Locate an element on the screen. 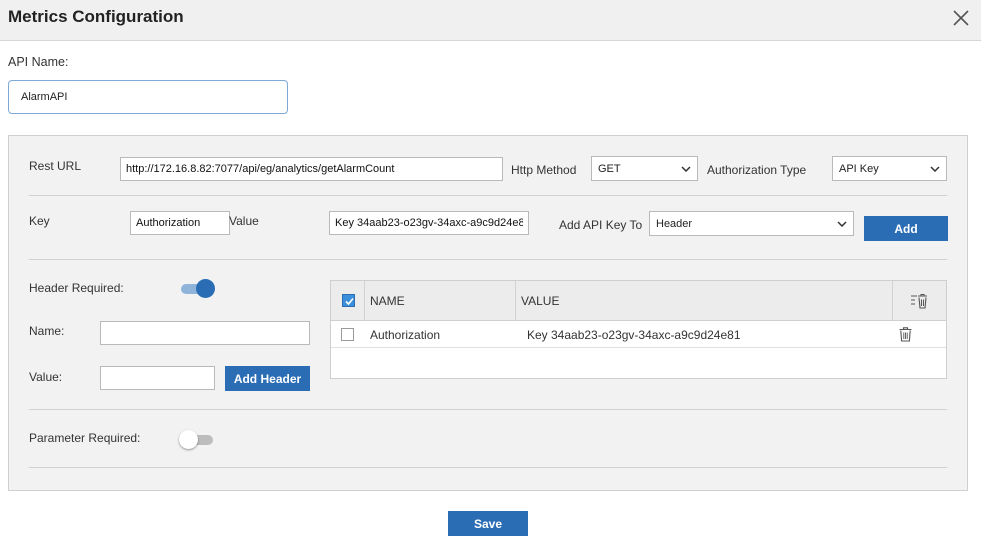 Image resolution: width=981 pixels, height=546 pixels. dialog-titlebar: Metrics Configuration is located at coordinates (490, 20).